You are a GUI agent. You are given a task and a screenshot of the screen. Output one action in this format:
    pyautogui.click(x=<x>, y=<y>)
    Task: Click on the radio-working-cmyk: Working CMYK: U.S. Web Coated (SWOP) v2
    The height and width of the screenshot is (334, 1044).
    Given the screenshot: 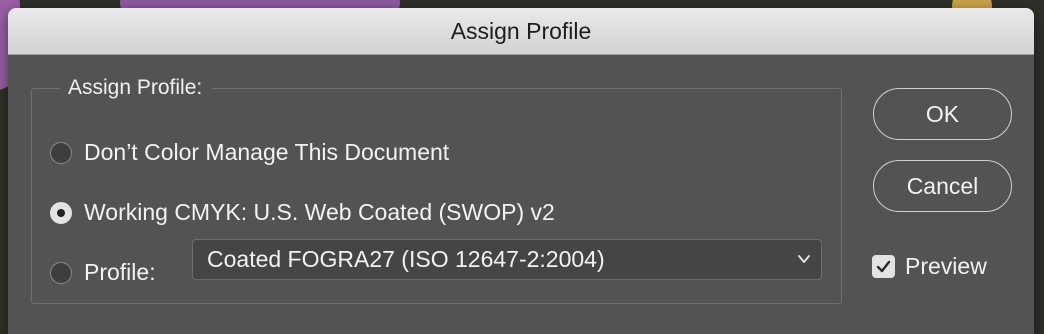 What is the action you would take?
    pyautogui.click(x=302, y=212)
    